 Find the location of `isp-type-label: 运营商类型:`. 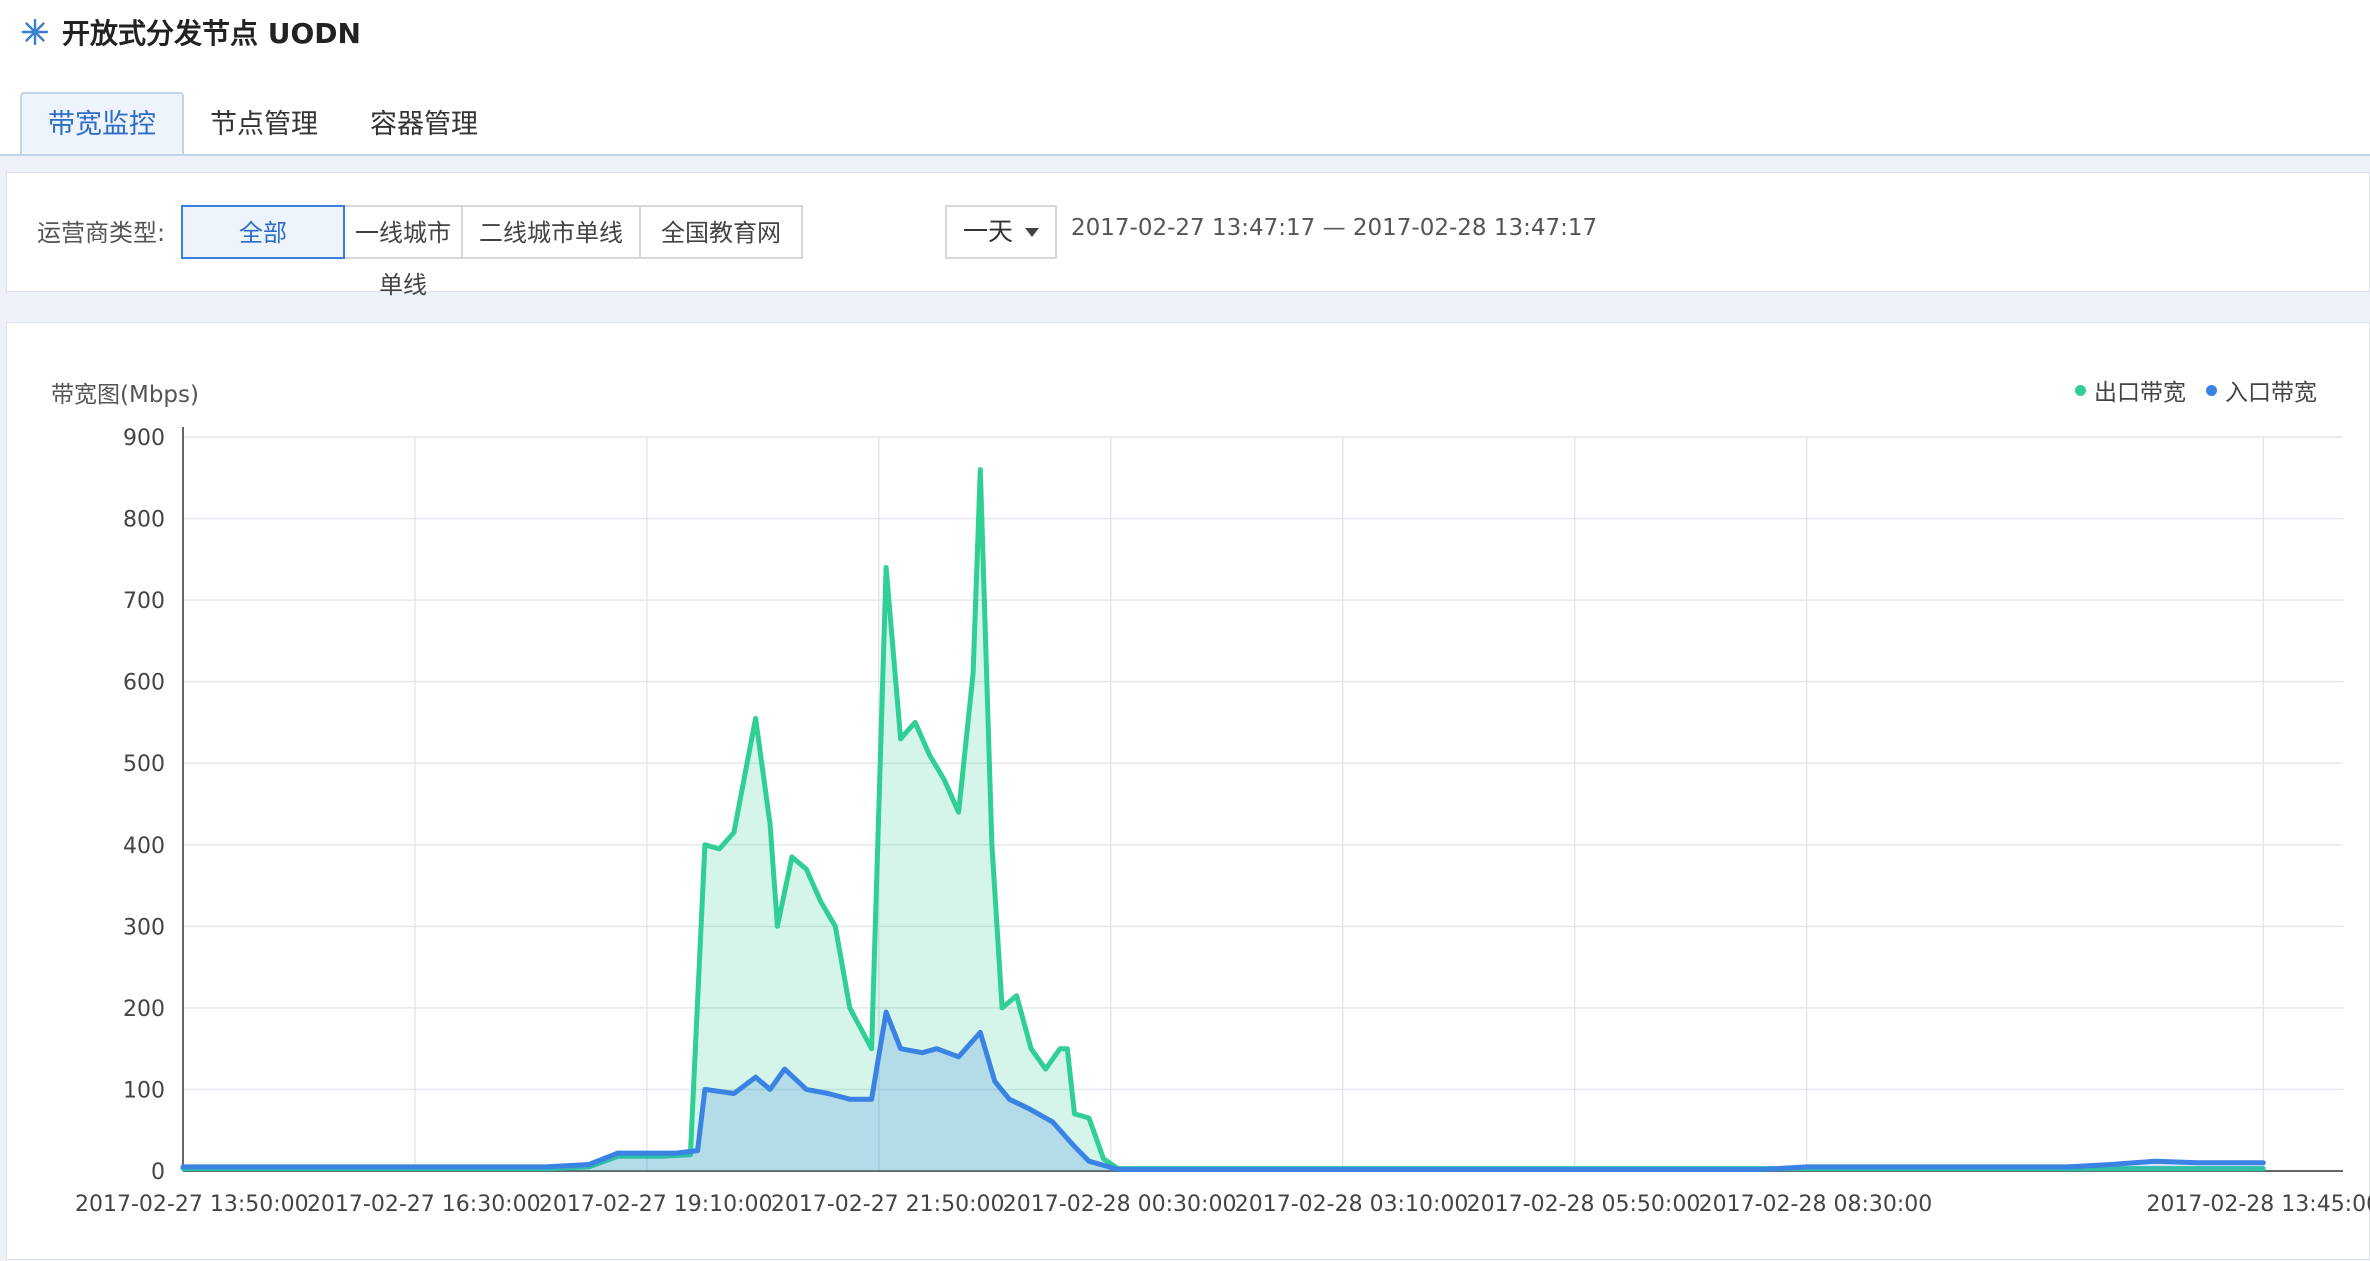

isp-type-label: 运营商类型: is located at coordinates (101, 233).